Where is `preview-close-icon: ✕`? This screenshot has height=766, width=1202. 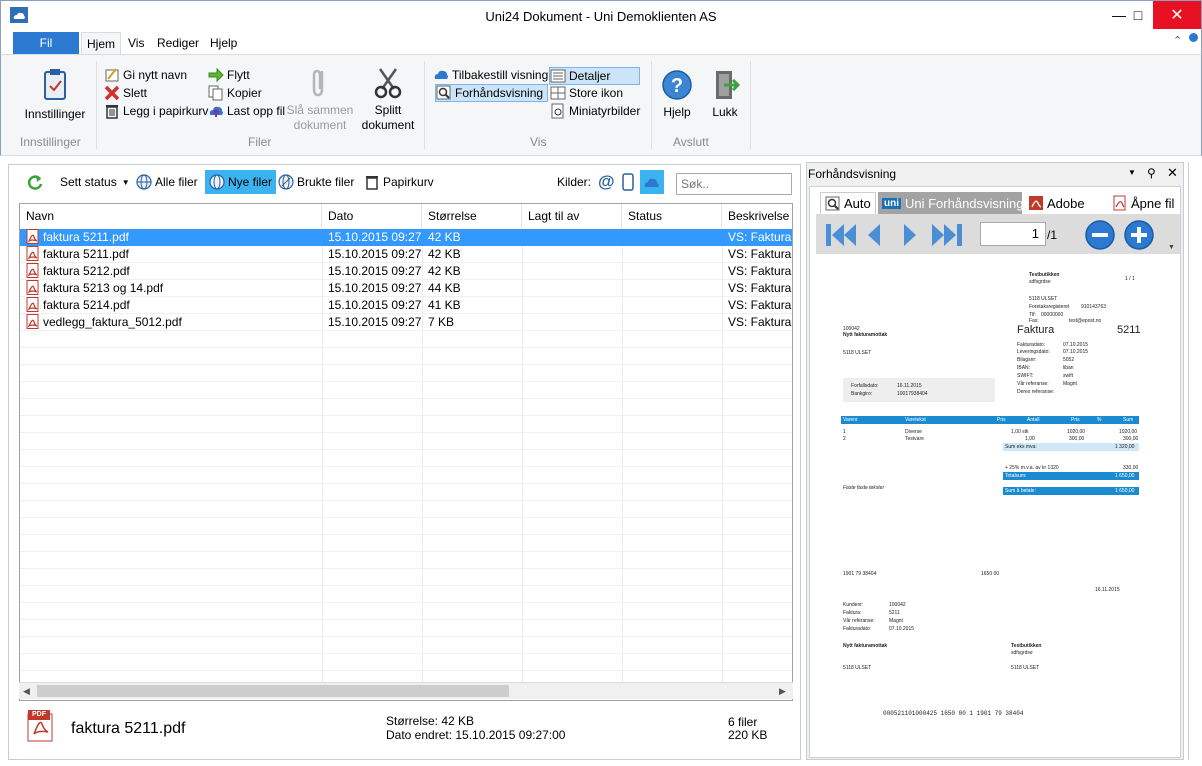
preview-close-icon: ✕ is located at coordinates (1172, 173).